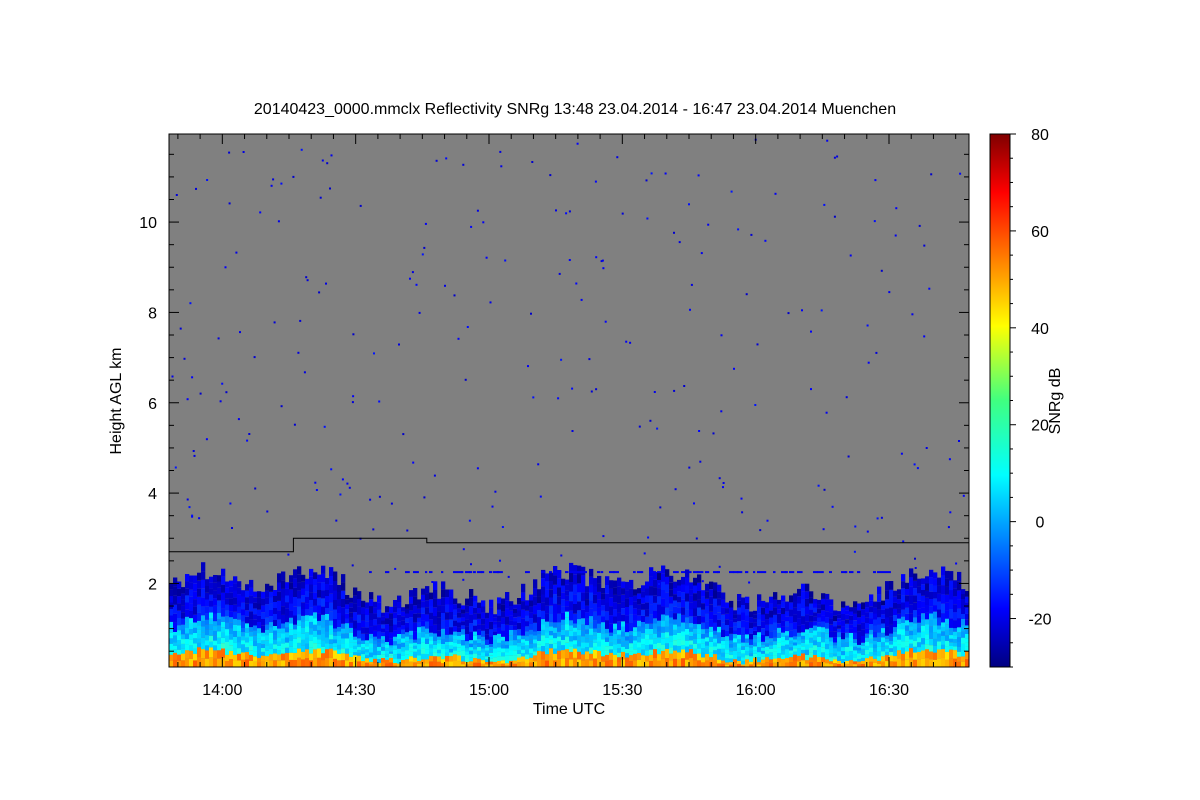 The height and width of the screenshot is (800, 1200). Describe the element at coordinates (116, 400) in the screenshot. I see `y-axis-title: Height AGL km` at that location.